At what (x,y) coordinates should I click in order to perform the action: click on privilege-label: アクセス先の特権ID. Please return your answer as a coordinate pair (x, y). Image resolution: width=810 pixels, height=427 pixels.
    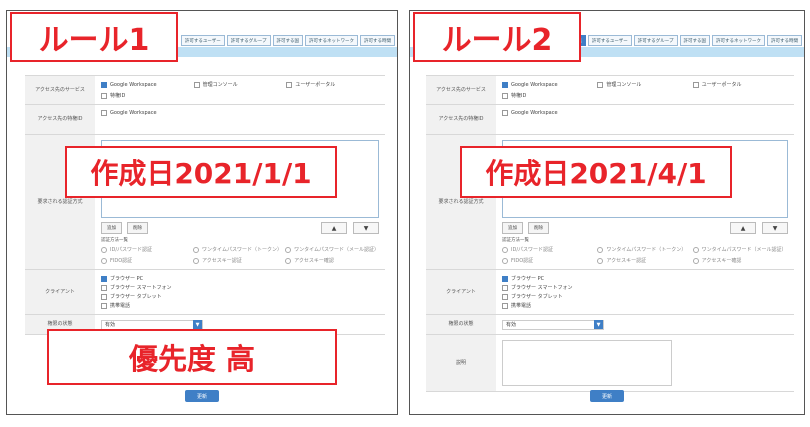
    Looking at the image, I should click on (461, 119).